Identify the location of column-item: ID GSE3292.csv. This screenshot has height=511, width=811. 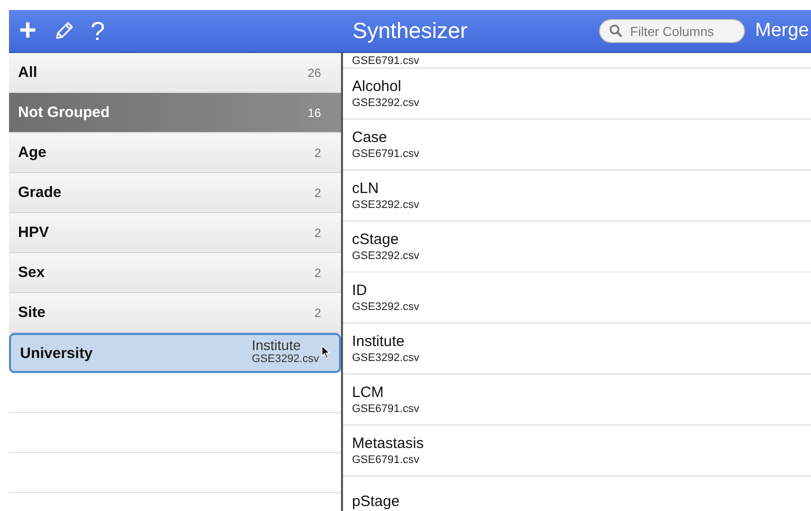
(577, 298).